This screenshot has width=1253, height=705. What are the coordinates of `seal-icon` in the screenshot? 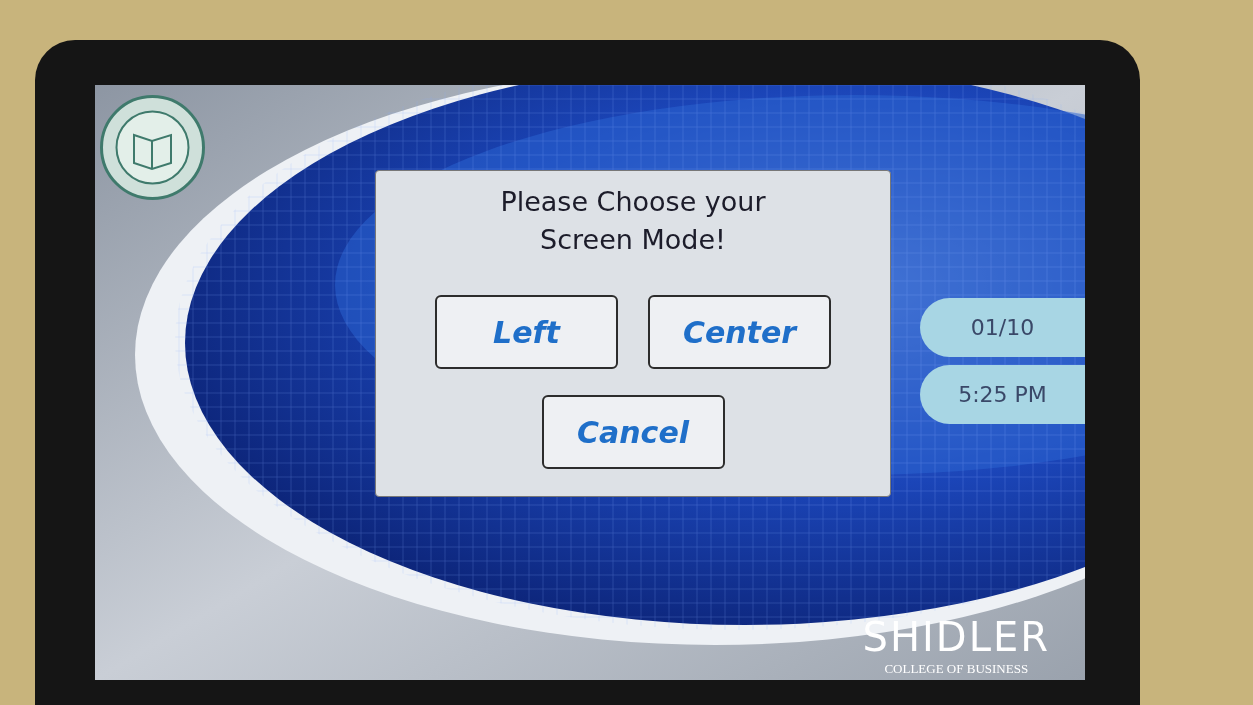 It's located at (152, 147).